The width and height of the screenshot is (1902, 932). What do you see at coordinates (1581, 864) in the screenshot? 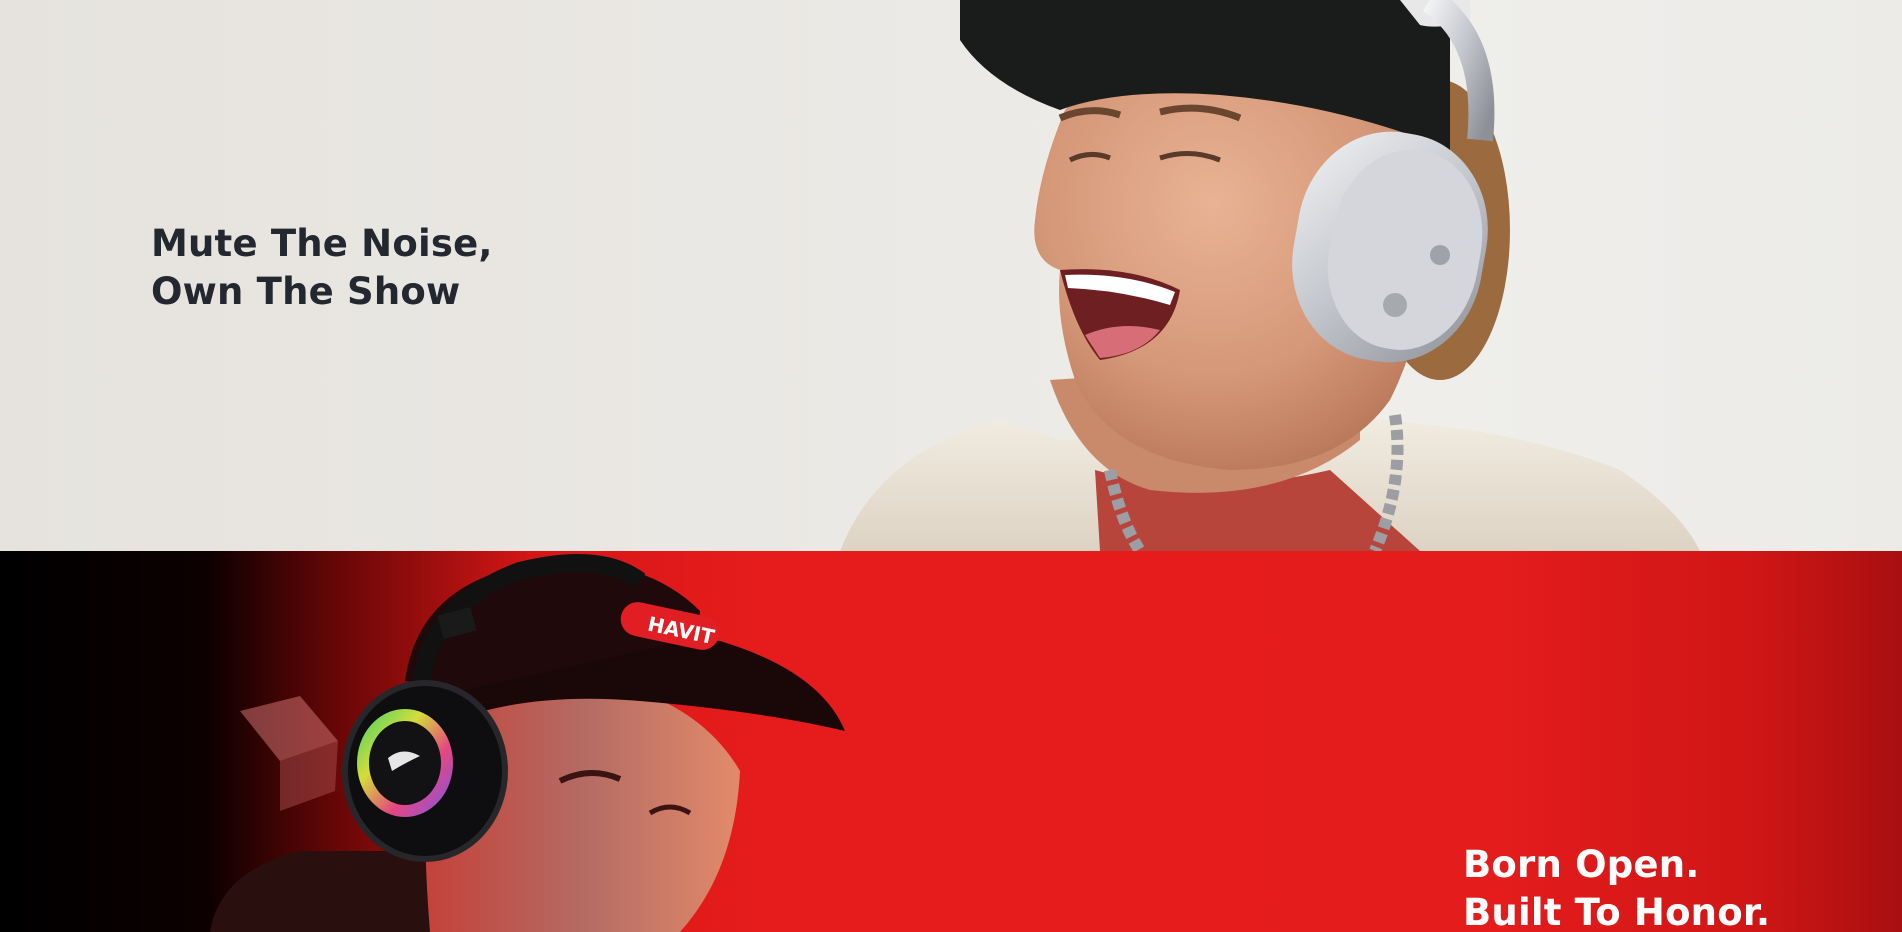
I see `banner-headline-line1: Born Open.` at bounding box center [1581, 864].